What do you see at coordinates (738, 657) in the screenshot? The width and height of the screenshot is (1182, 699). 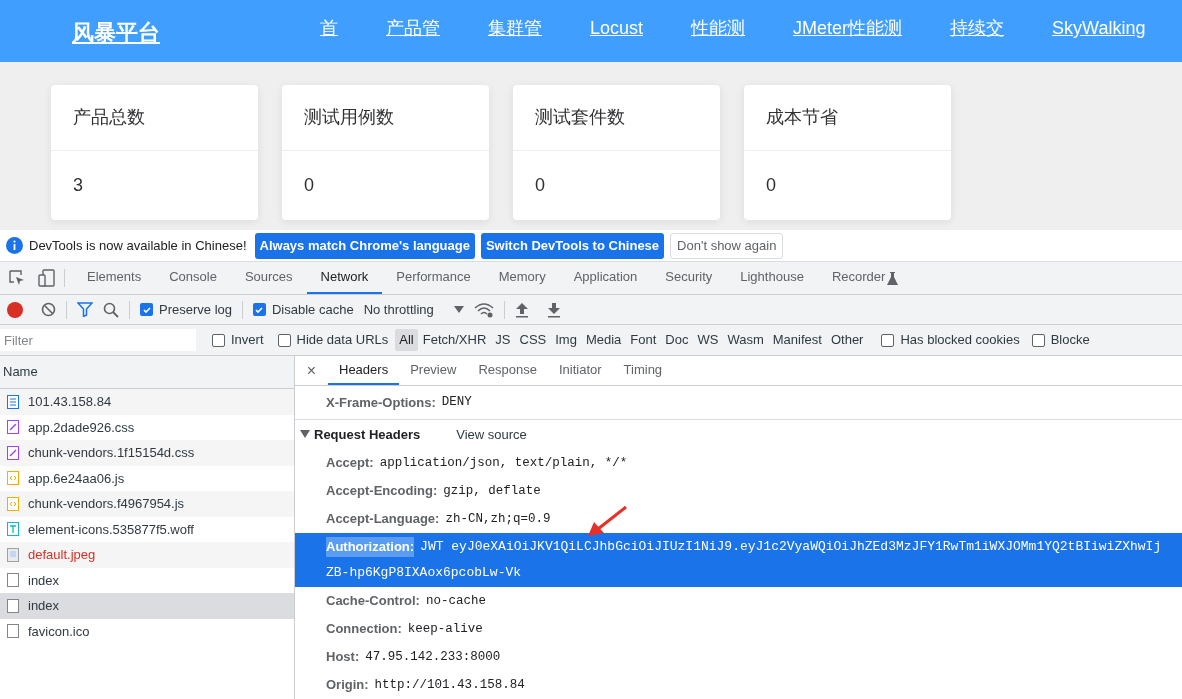 I see `header-row: Host: 47.95.142.233:8000` at bounding box center [738, 657].